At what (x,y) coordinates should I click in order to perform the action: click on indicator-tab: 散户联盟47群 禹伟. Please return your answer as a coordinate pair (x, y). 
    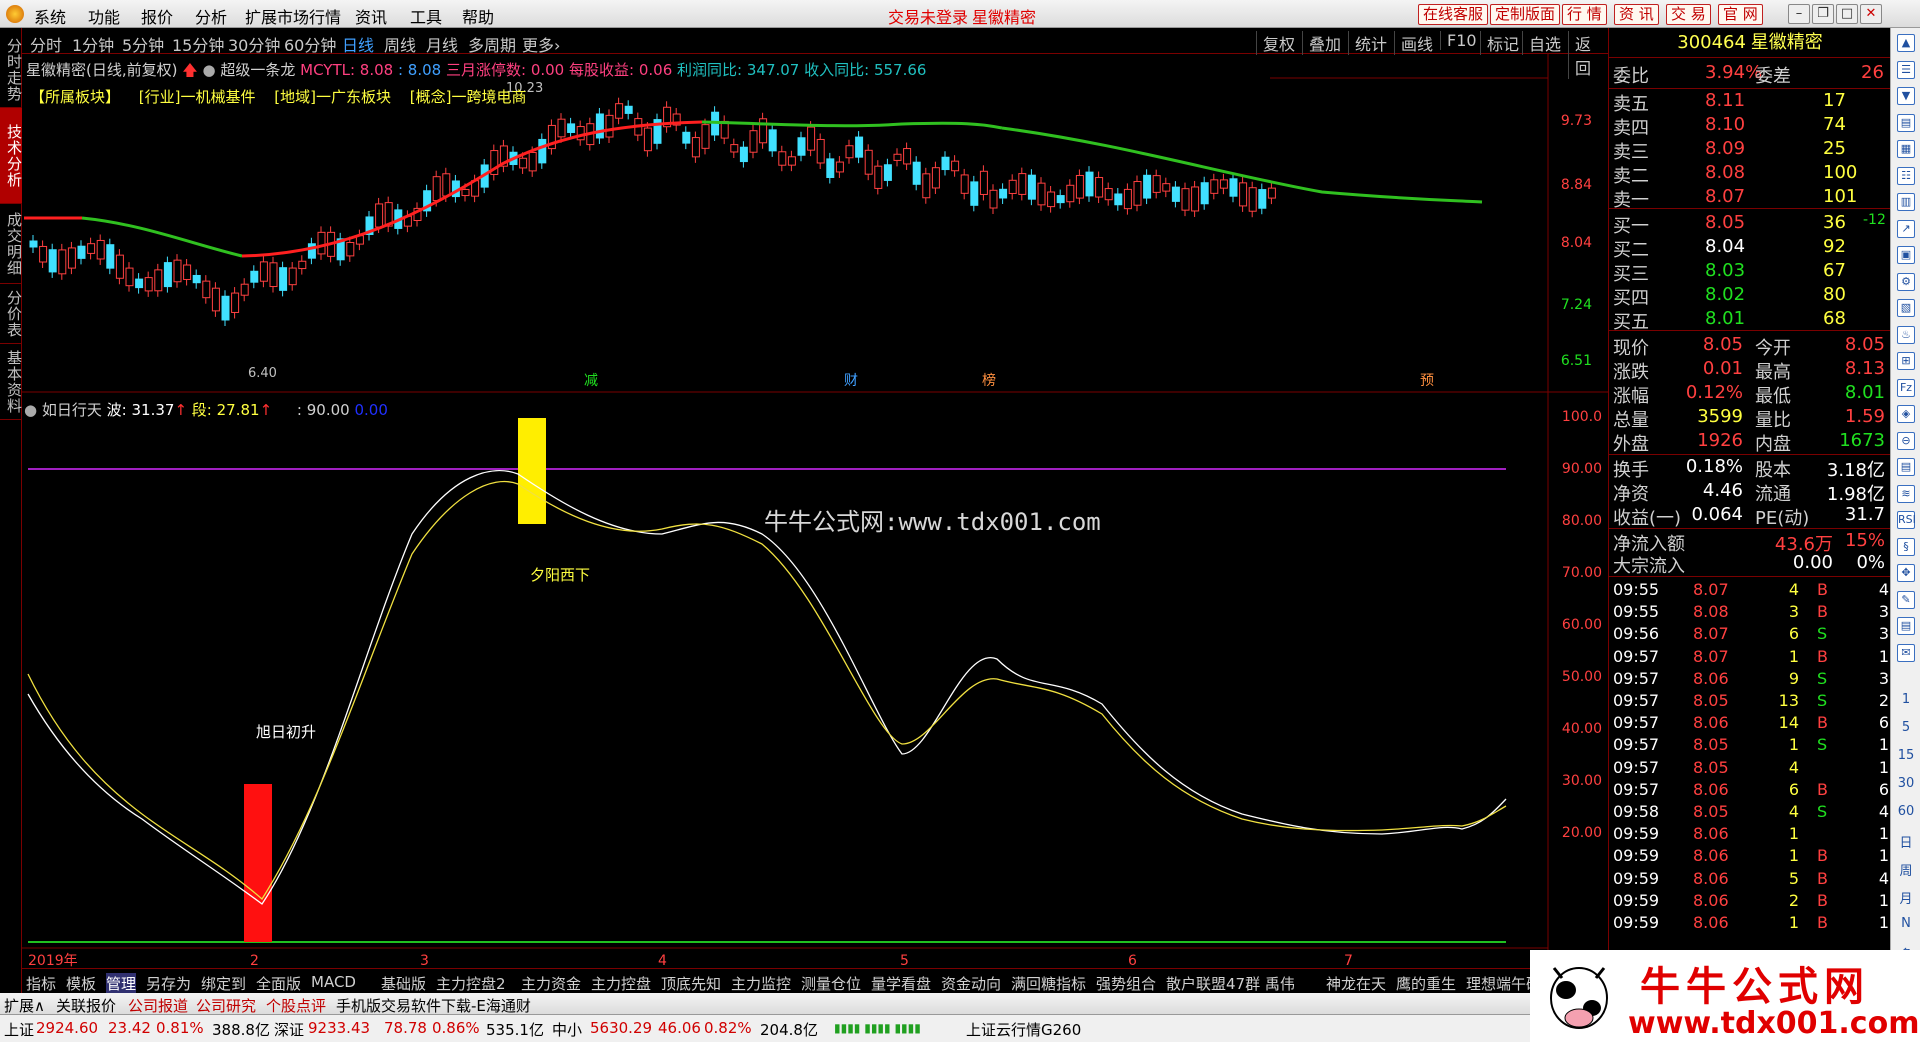
    Looking at the image, I should click on (1230, 983).